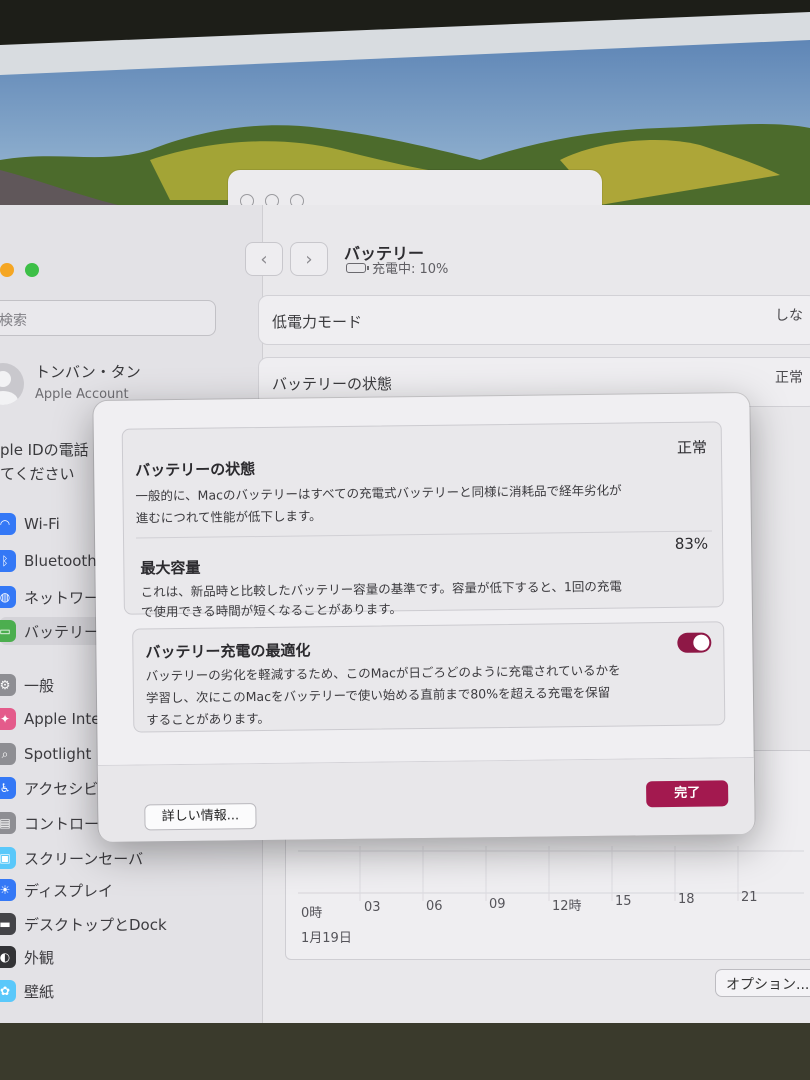 The width and height of the screenshot is (810, 1080). Describe the element at coordinates (44, 449) in the screenshot. I see `appleid-notice: ple IDの電話` at that location.